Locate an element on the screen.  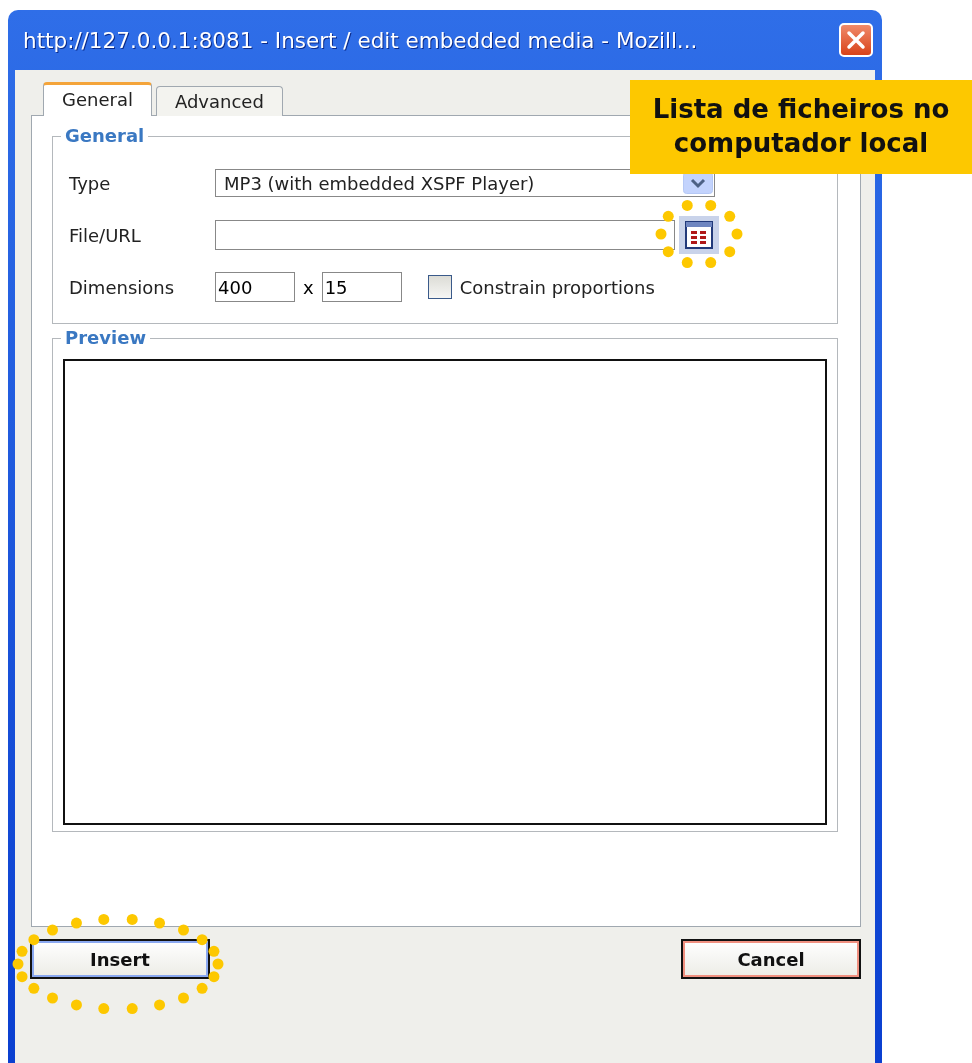
checkbox is located at coordinates (439, 287).